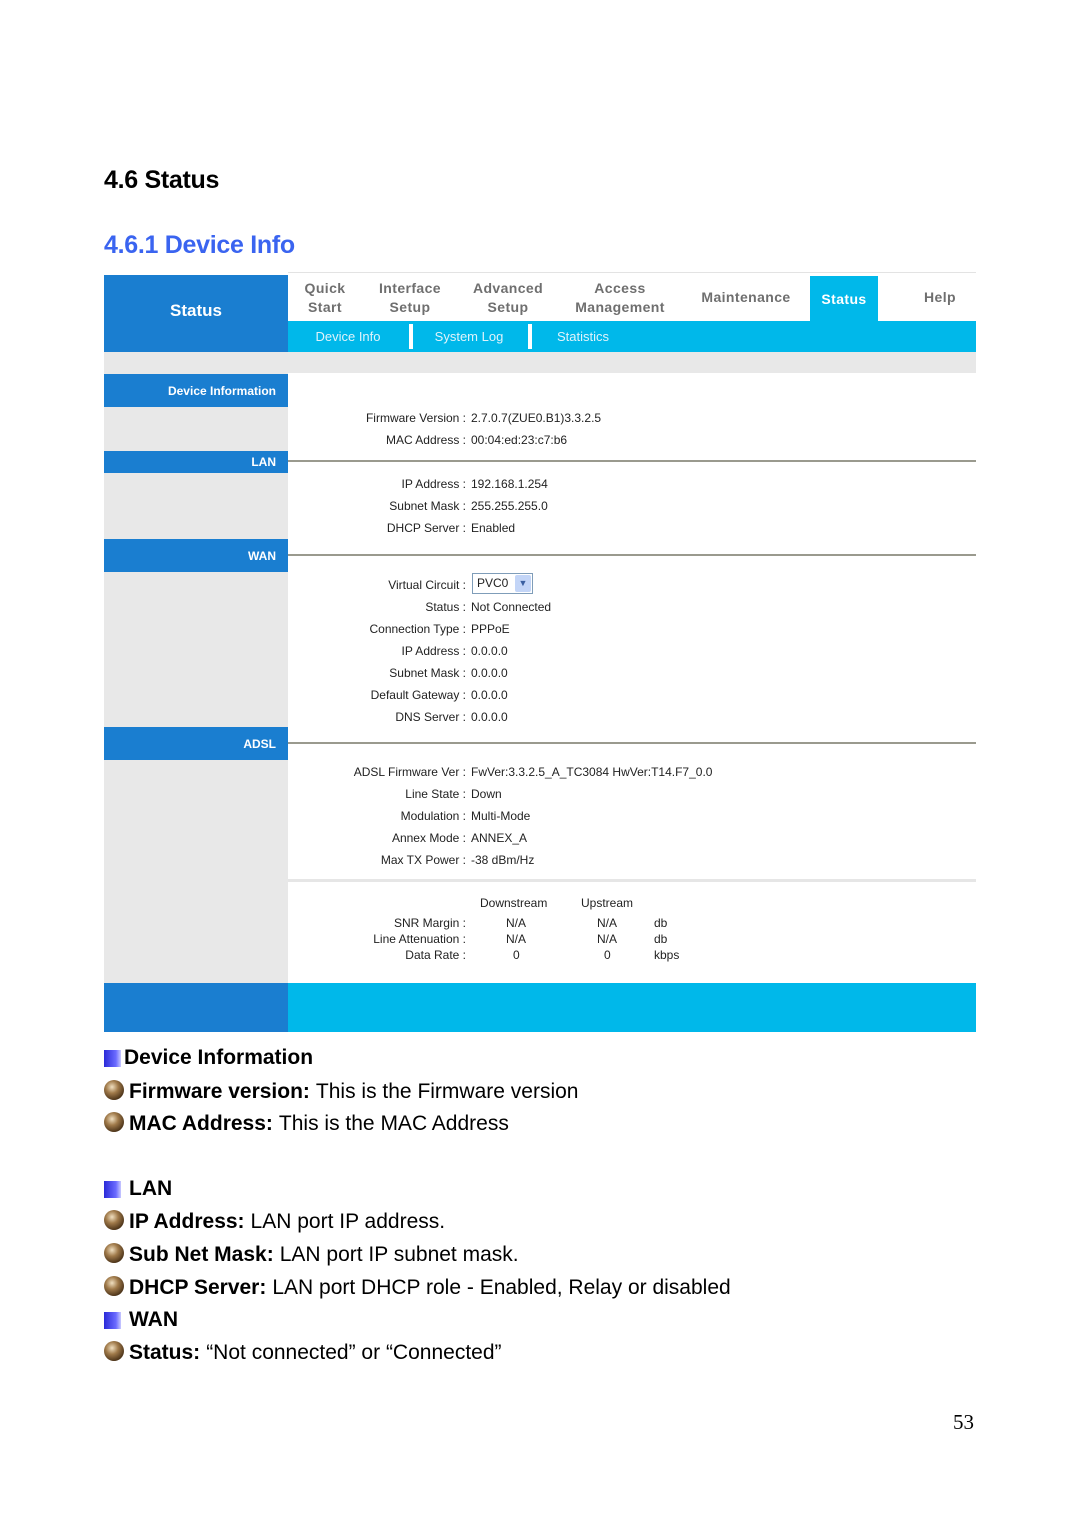  What do you see at coordinates (592, 772) in the screenshot?
I see `adsl-firmware-value: FwVer:3.3.2.5_A_TC3084 HwVer:T14.F7_0.0` at bounding box center [592, 772].